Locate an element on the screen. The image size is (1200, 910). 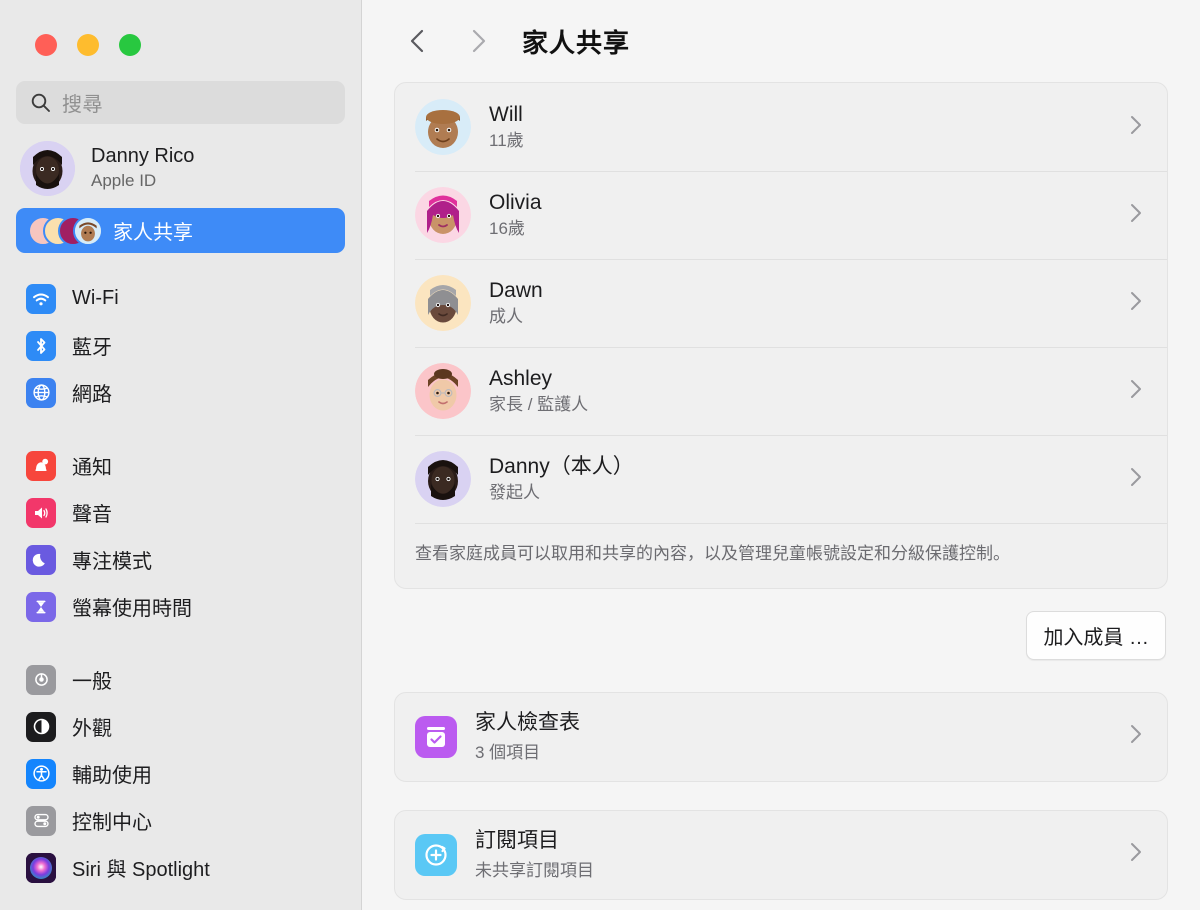
member-name: Olivia is located at coordinates (515, 202).